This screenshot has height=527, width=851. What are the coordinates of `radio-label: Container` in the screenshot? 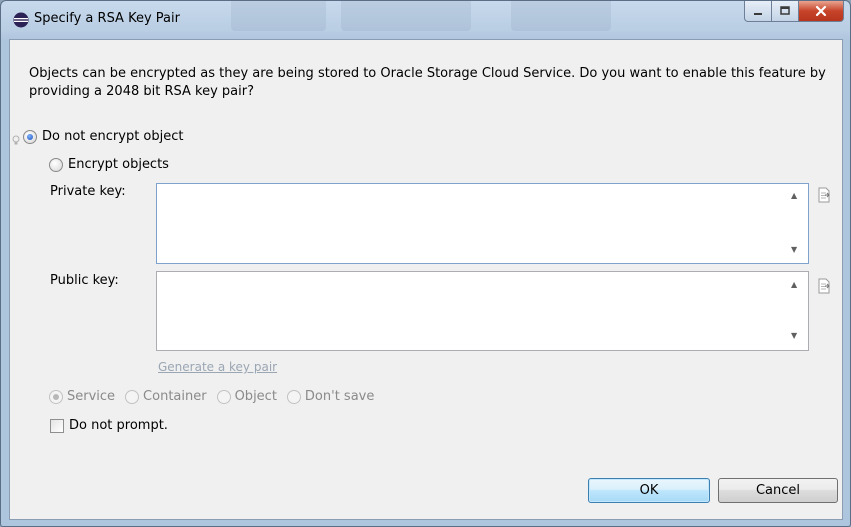 It's located at (175, 396).